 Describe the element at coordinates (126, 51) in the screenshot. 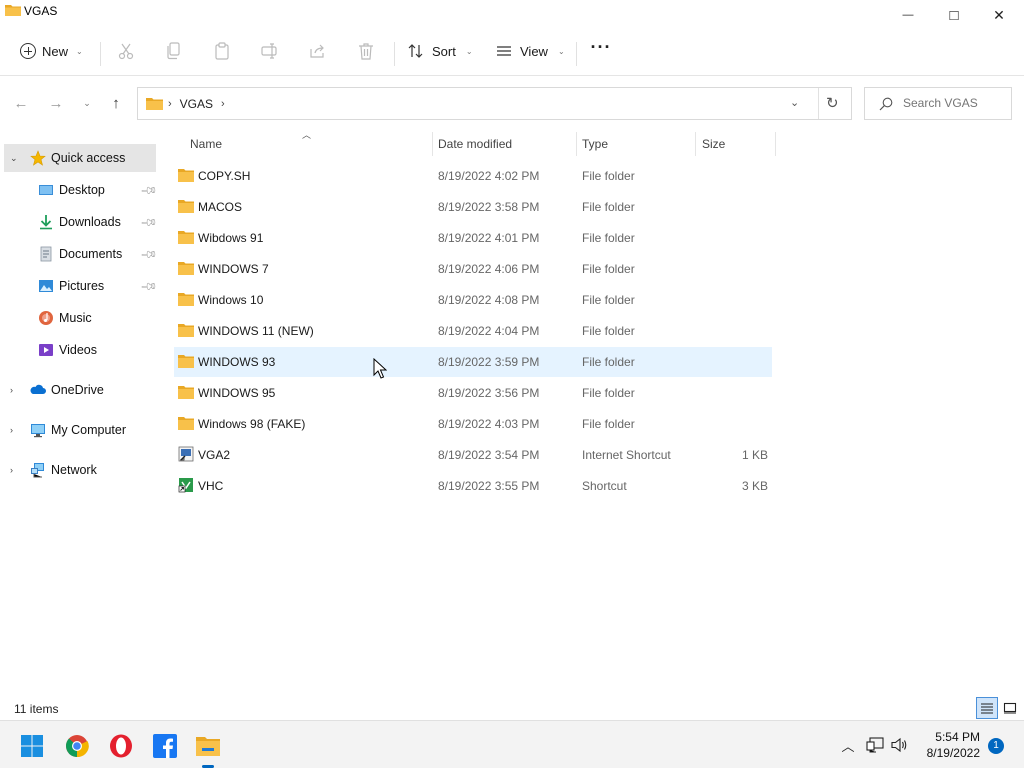

I see `cut-button` at that location.